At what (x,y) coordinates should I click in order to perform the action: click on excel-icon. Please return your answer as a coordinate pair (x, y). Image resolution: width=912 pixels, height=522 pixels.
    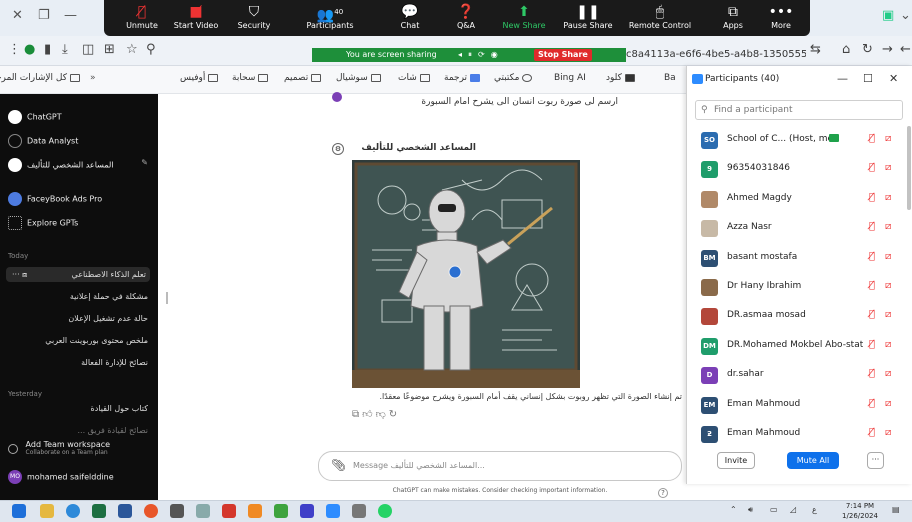
    Looking at the image, I should click on (99, 511).